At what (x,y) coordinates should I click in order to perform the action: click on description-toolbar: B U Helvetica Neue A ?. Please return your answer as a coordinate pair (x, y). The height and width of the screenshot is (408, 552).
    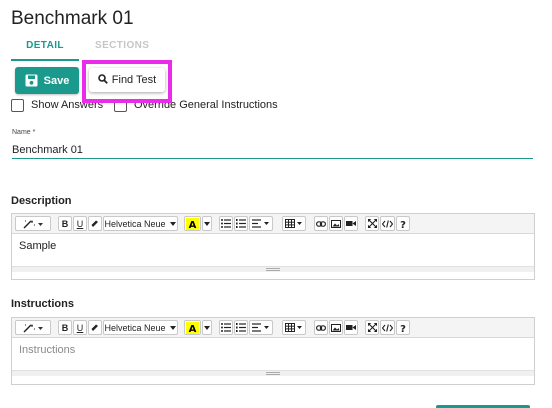
    Looking at the image, I should click on (273, 224).